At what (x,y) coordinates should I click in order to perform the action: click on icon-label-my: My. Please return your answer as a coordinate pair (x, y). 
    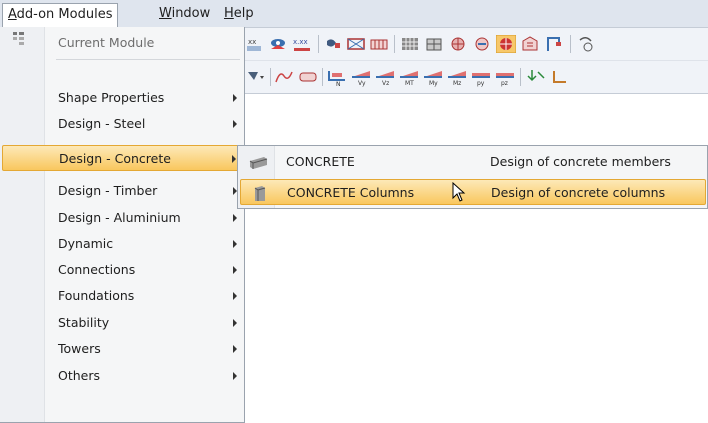
    Looking at the image, I should click on (433, 83).